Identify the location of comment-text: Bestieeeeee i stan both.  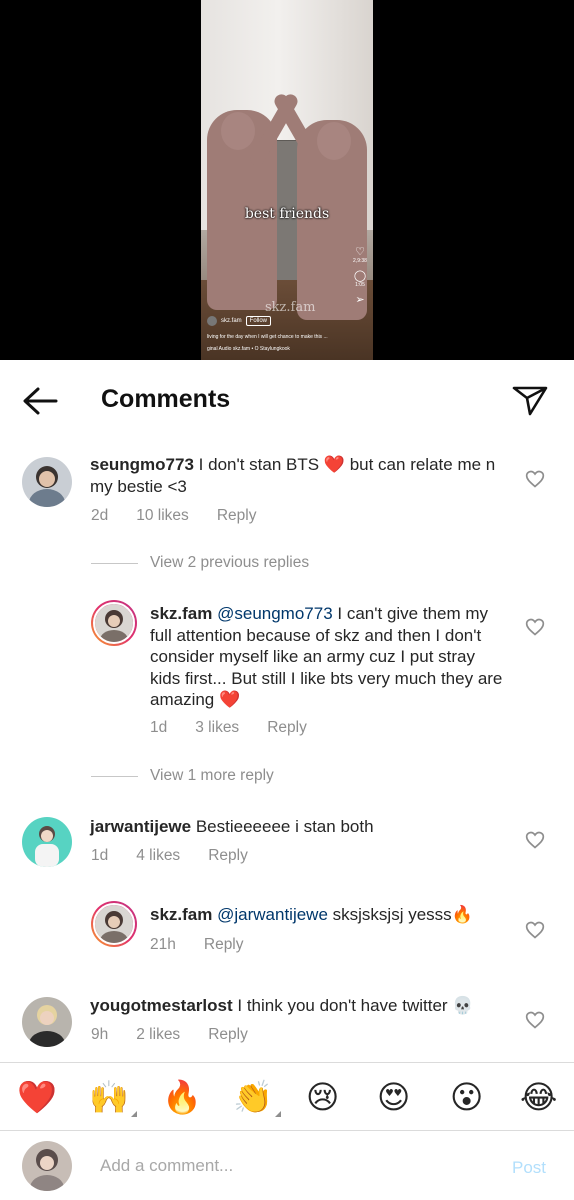
(284, 826).